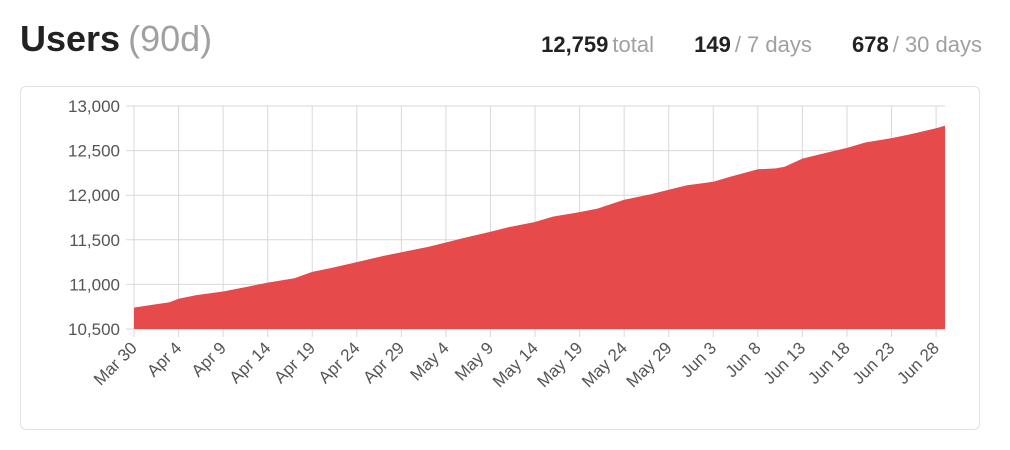  What do you see at coordinates (294, 362) in the screenshot?
I see `x-tick-label: Apr 19` at bounding box center [294, 362].